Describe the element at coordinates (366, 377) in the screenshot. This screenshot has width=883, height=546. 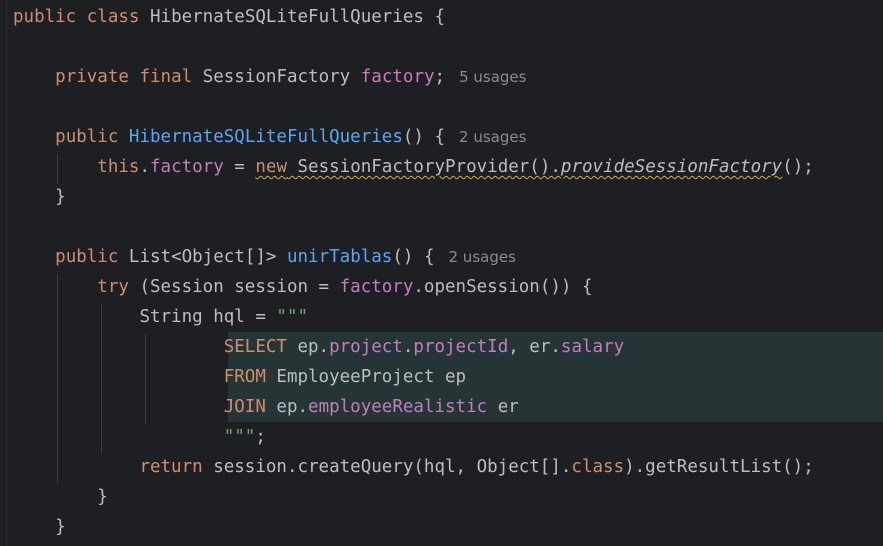
I see `code-text: EmployeeProject ep` at that location.